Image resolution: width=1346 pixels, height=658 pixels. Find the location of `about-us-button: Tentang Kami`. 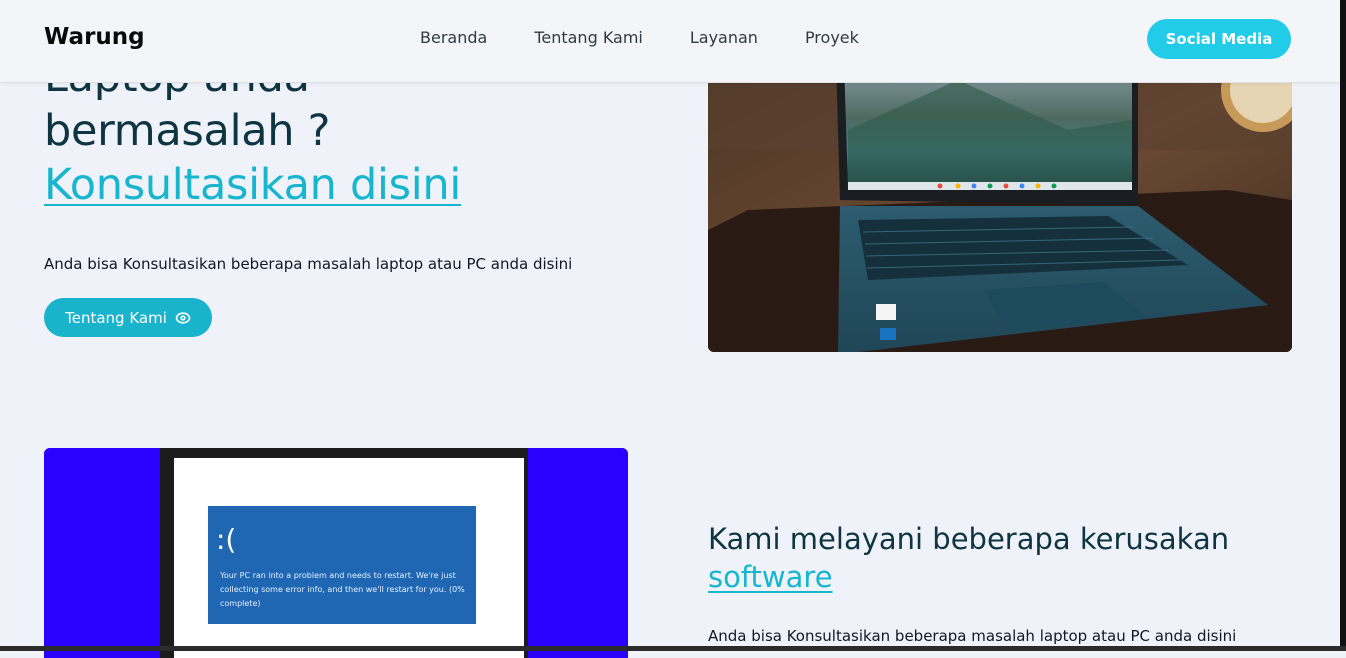

about-us-button: Tentang Kami is located at coordinates (128, 317).